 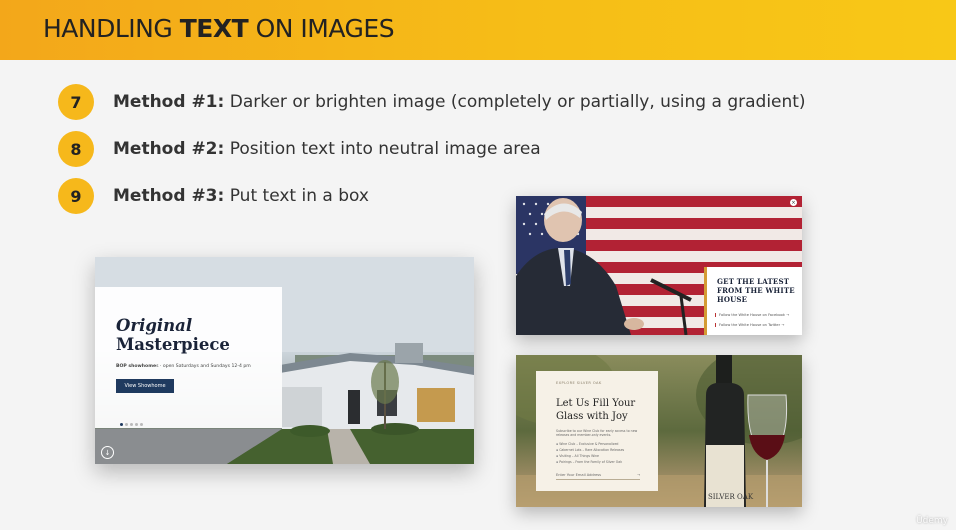 What do you see at coordinates (793, 202) in the screenshot?
I see `close-icon: ×` at bounding box center [793, 202].